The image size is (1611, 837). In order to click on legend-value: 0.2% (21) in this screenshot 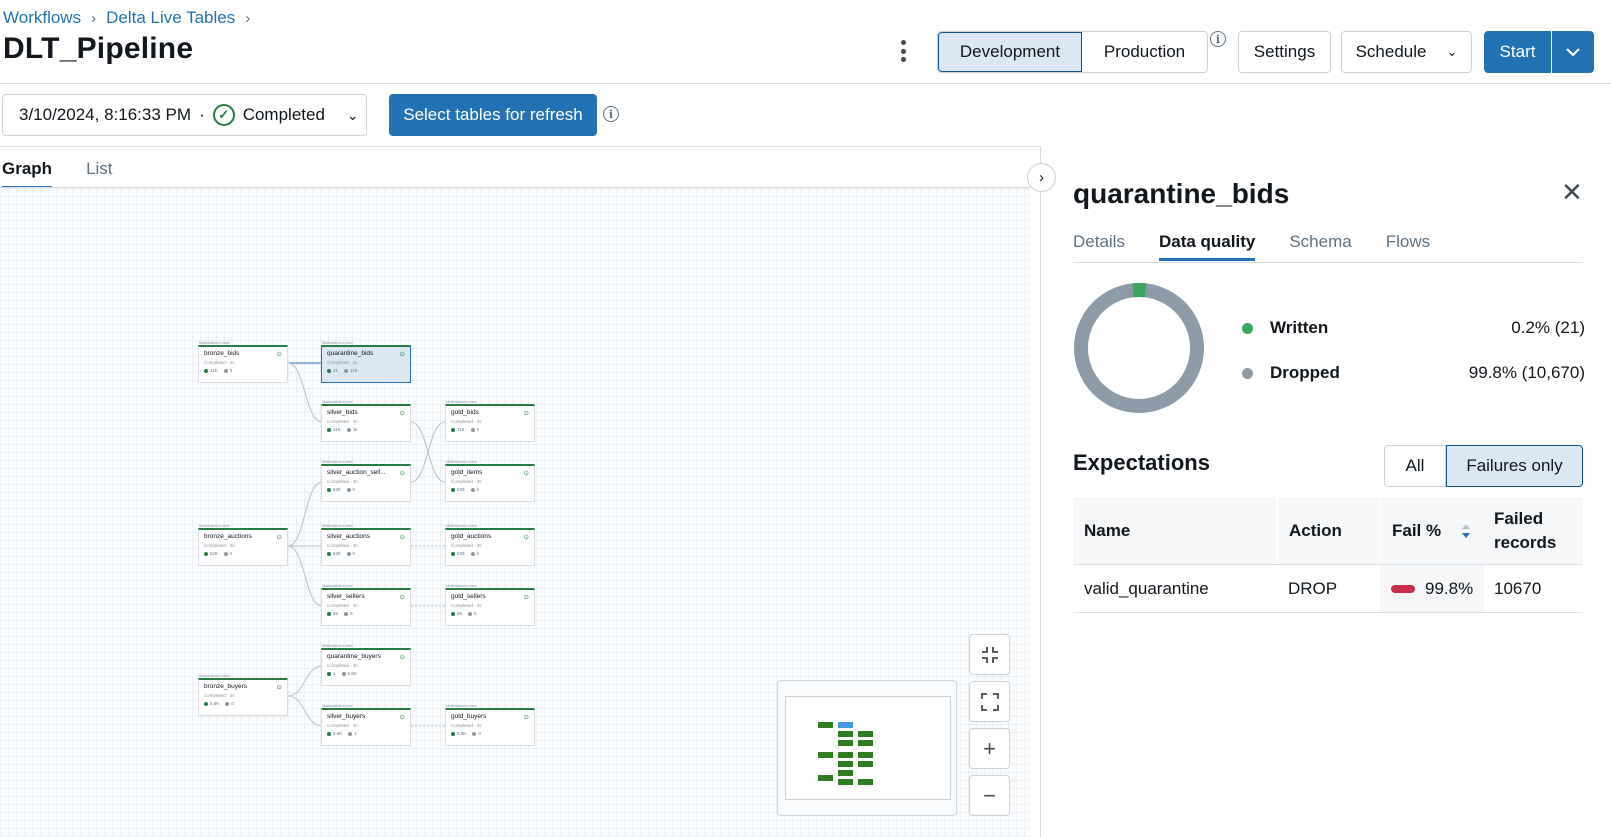, I will do `click(1548, 327)`.